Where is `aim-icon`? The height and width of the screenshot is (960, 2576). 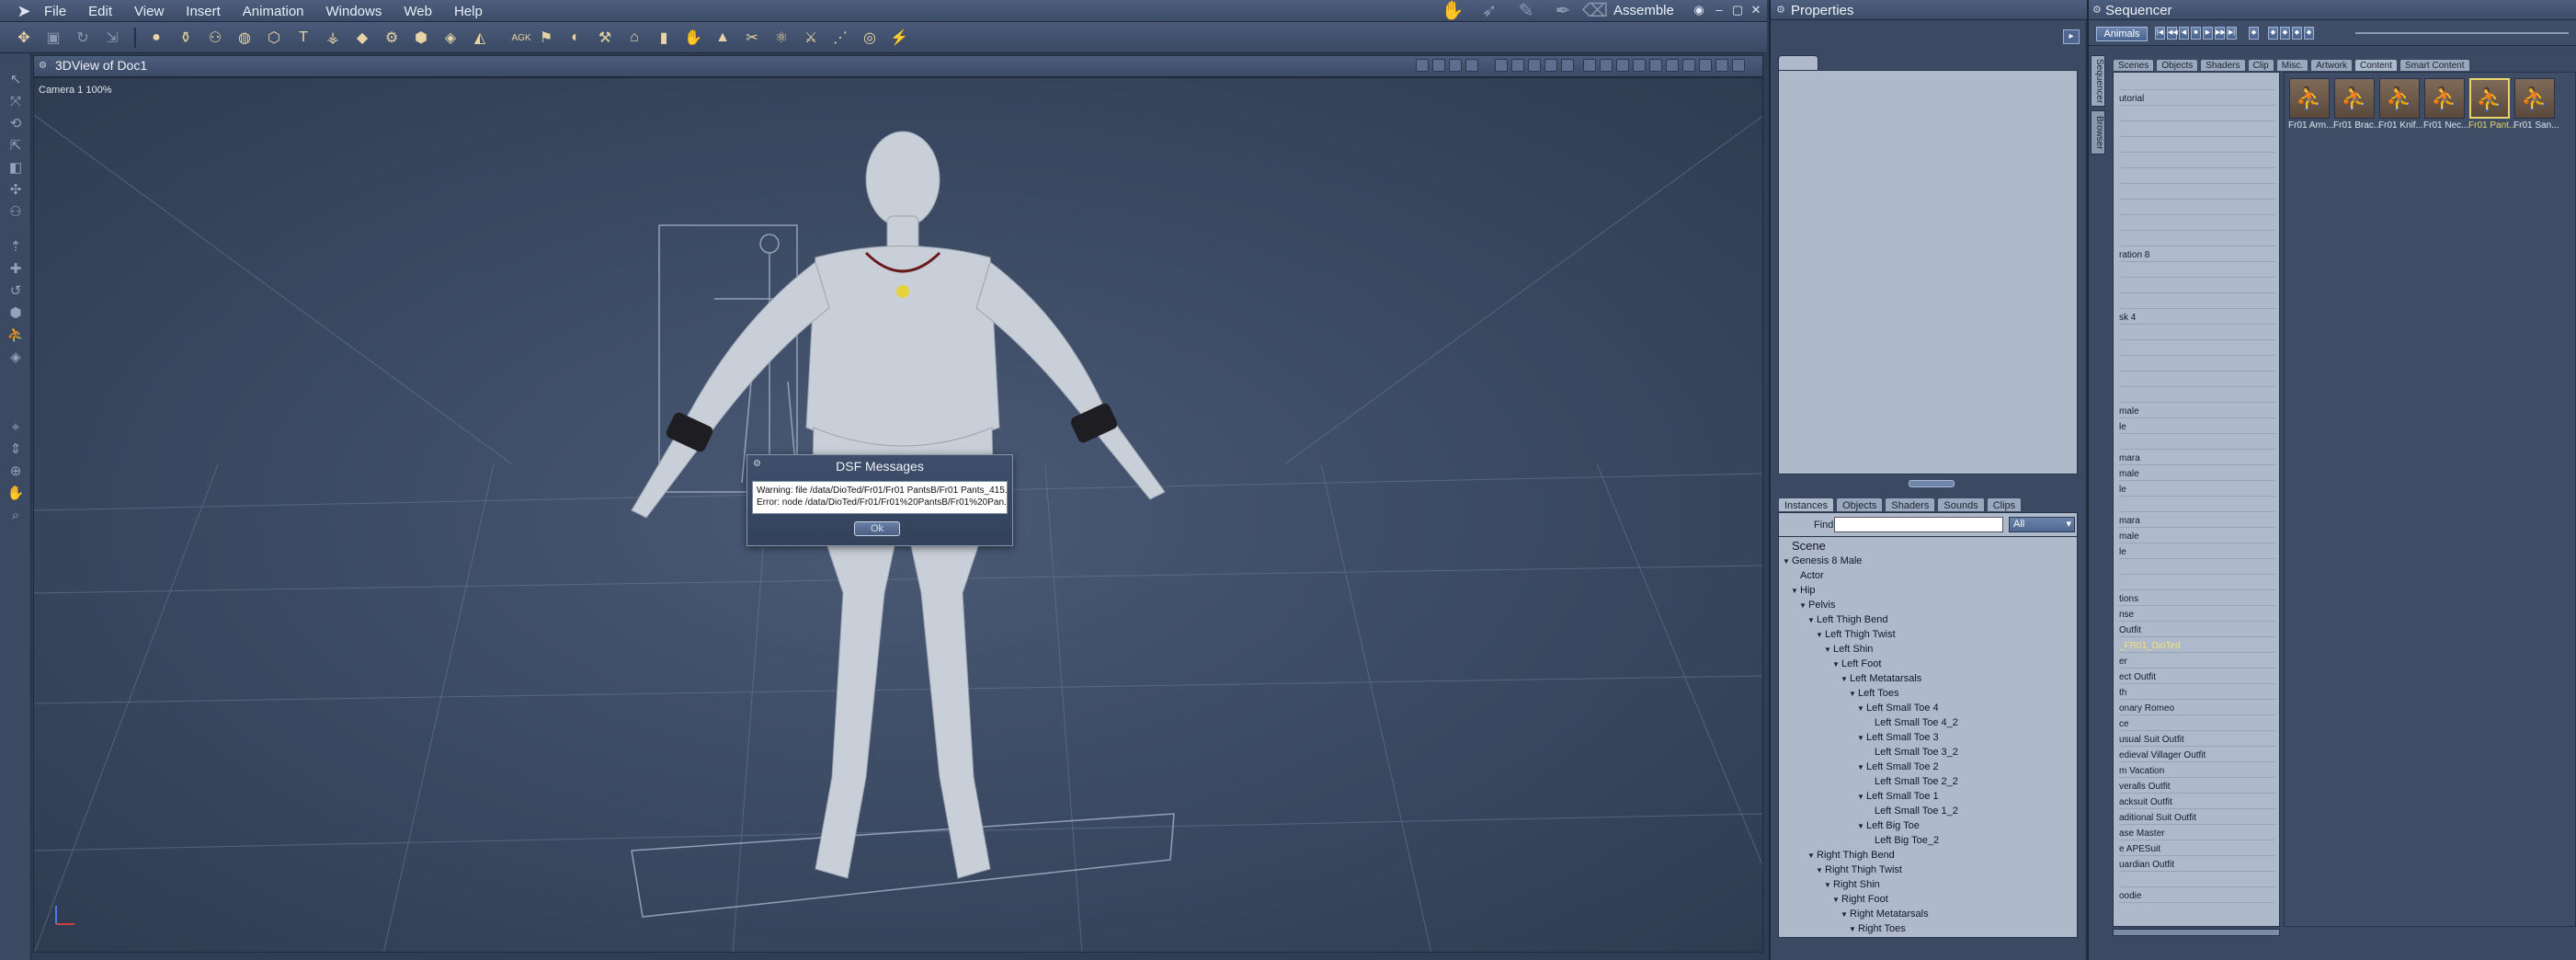
aim-icon is located at coordinates (1688, 65).